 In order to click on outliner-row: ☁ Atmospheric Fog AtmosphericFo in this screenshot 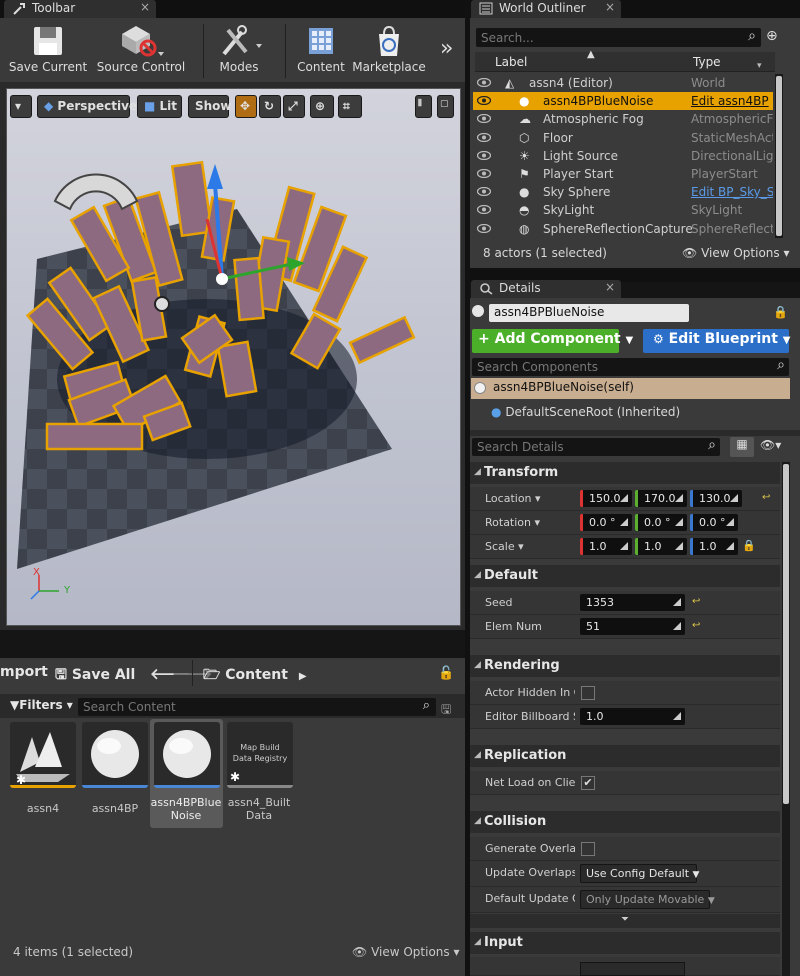, I will do `click(623, 119)`.